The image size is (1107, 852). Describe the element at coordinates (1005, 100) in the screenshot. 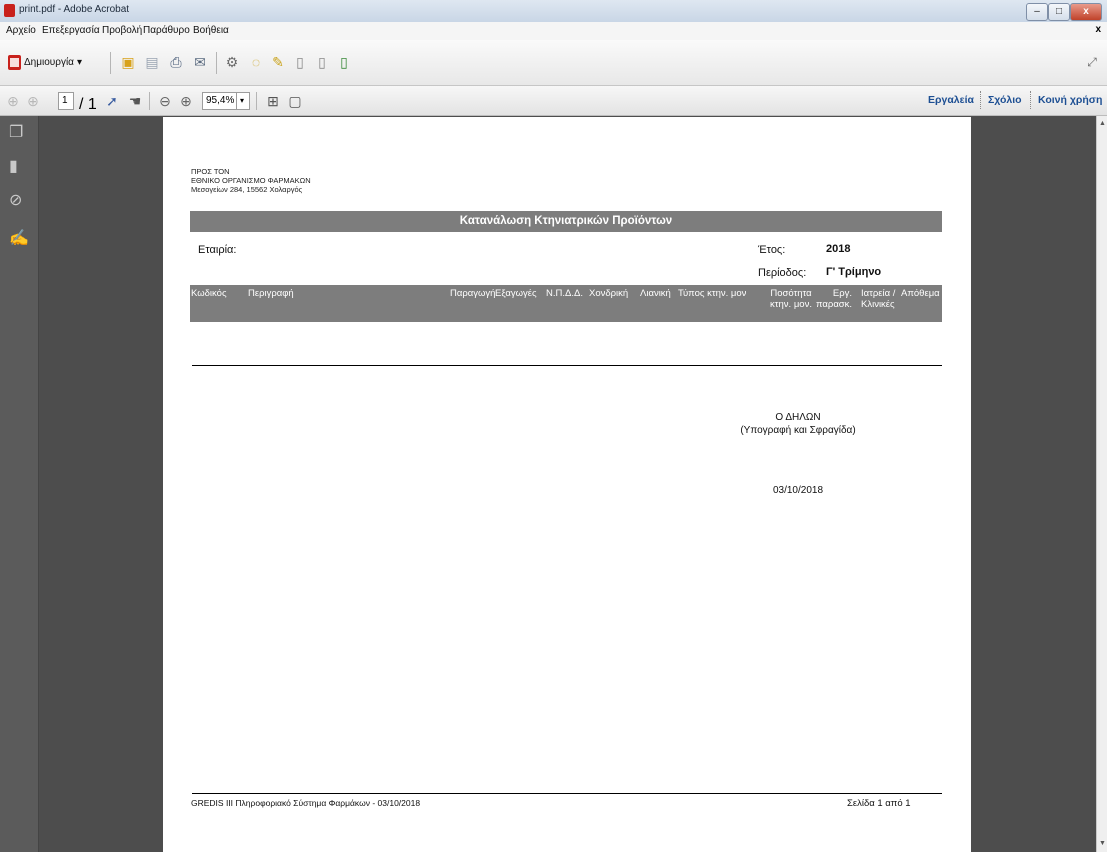

I see `comment-link: Σχόλιο` at that location.